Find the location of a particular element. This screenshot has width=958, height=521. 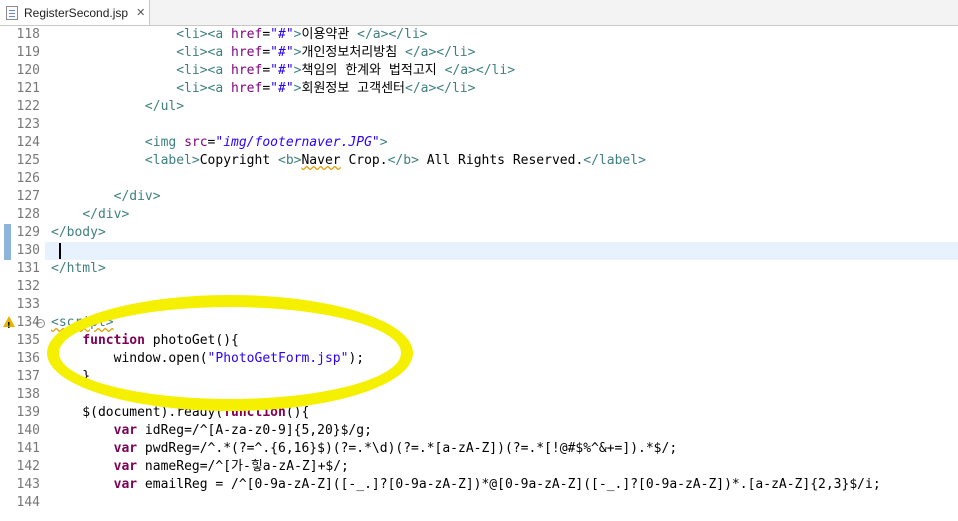

code-token: nameReg=/^[가-힣a-zA-Z]+$/; is located at coordinates (243, 466).